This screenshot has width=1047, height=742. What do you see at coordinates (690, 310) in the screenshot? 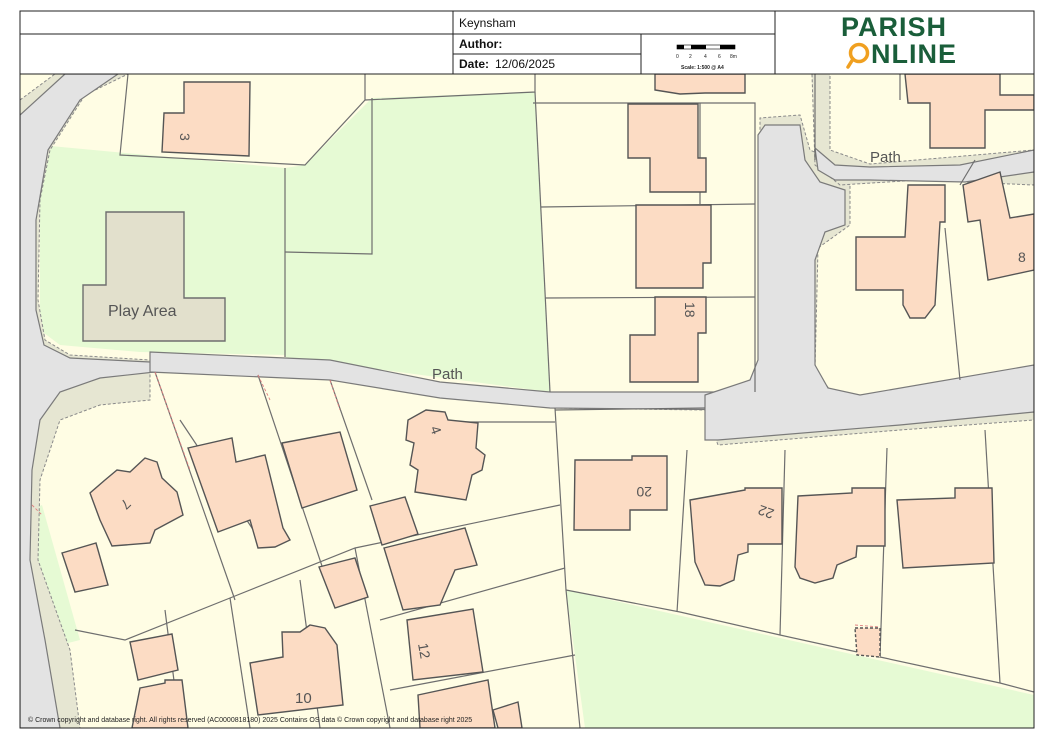
I see `house-number-18: 18` at bounding box center [690, 310].